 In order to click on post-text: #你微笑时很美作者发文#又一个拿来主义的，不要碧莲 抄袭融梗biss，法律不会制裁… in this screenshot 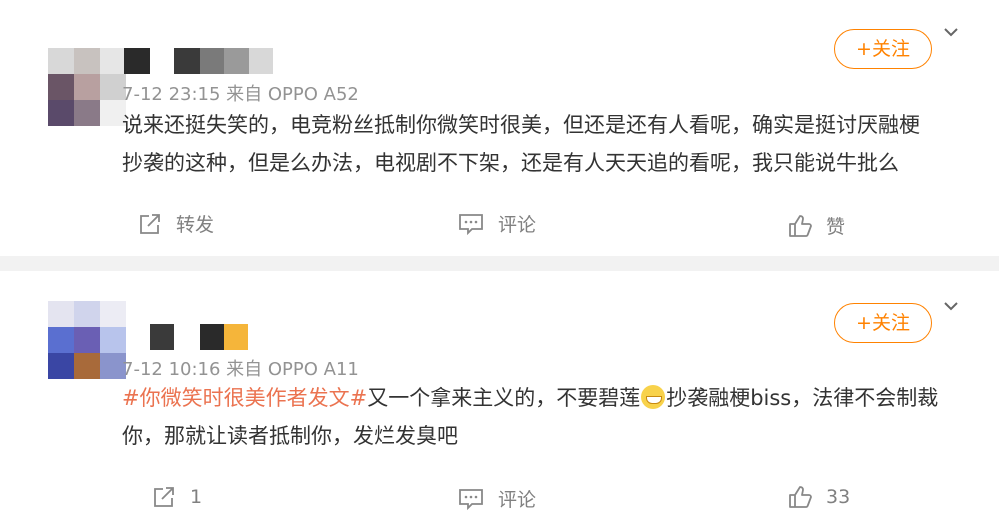, I will do `click(547, 417)`.